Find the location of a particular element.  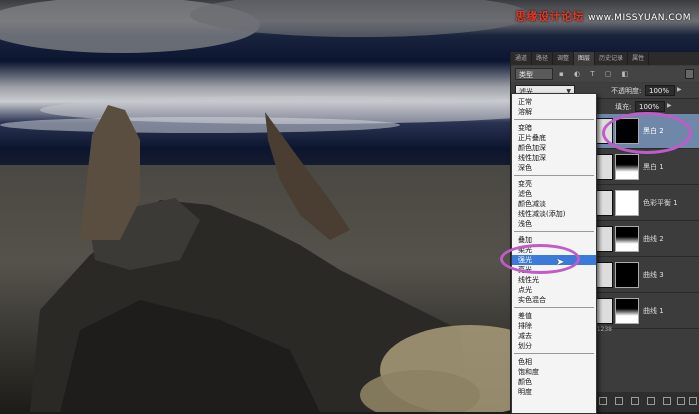

blend-mode-option: 色相 is located at coordinates (554, 362).